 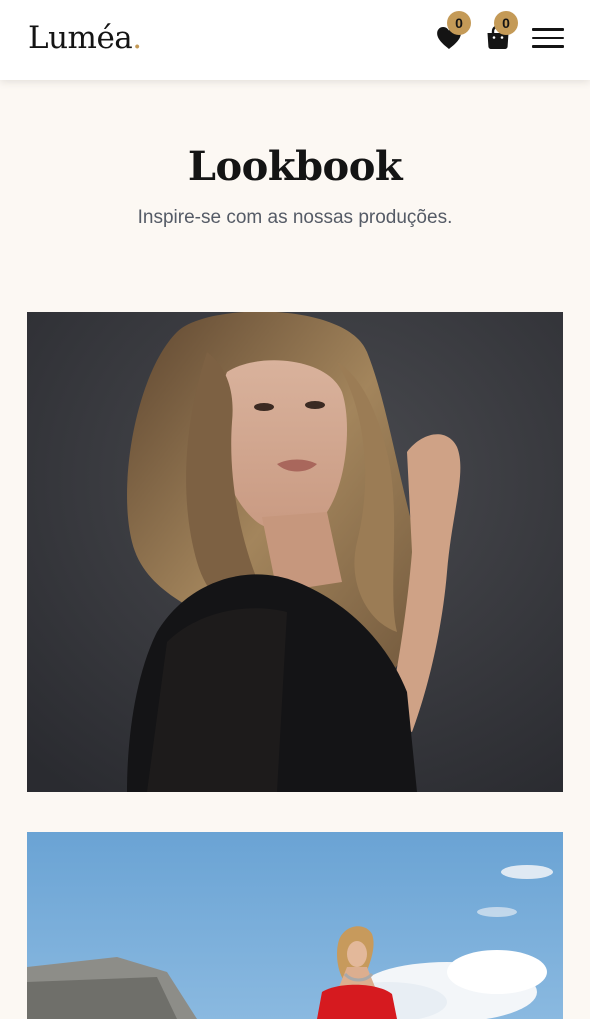 I want to click on brand-logo: Luméa., so click(x=85, y=38).